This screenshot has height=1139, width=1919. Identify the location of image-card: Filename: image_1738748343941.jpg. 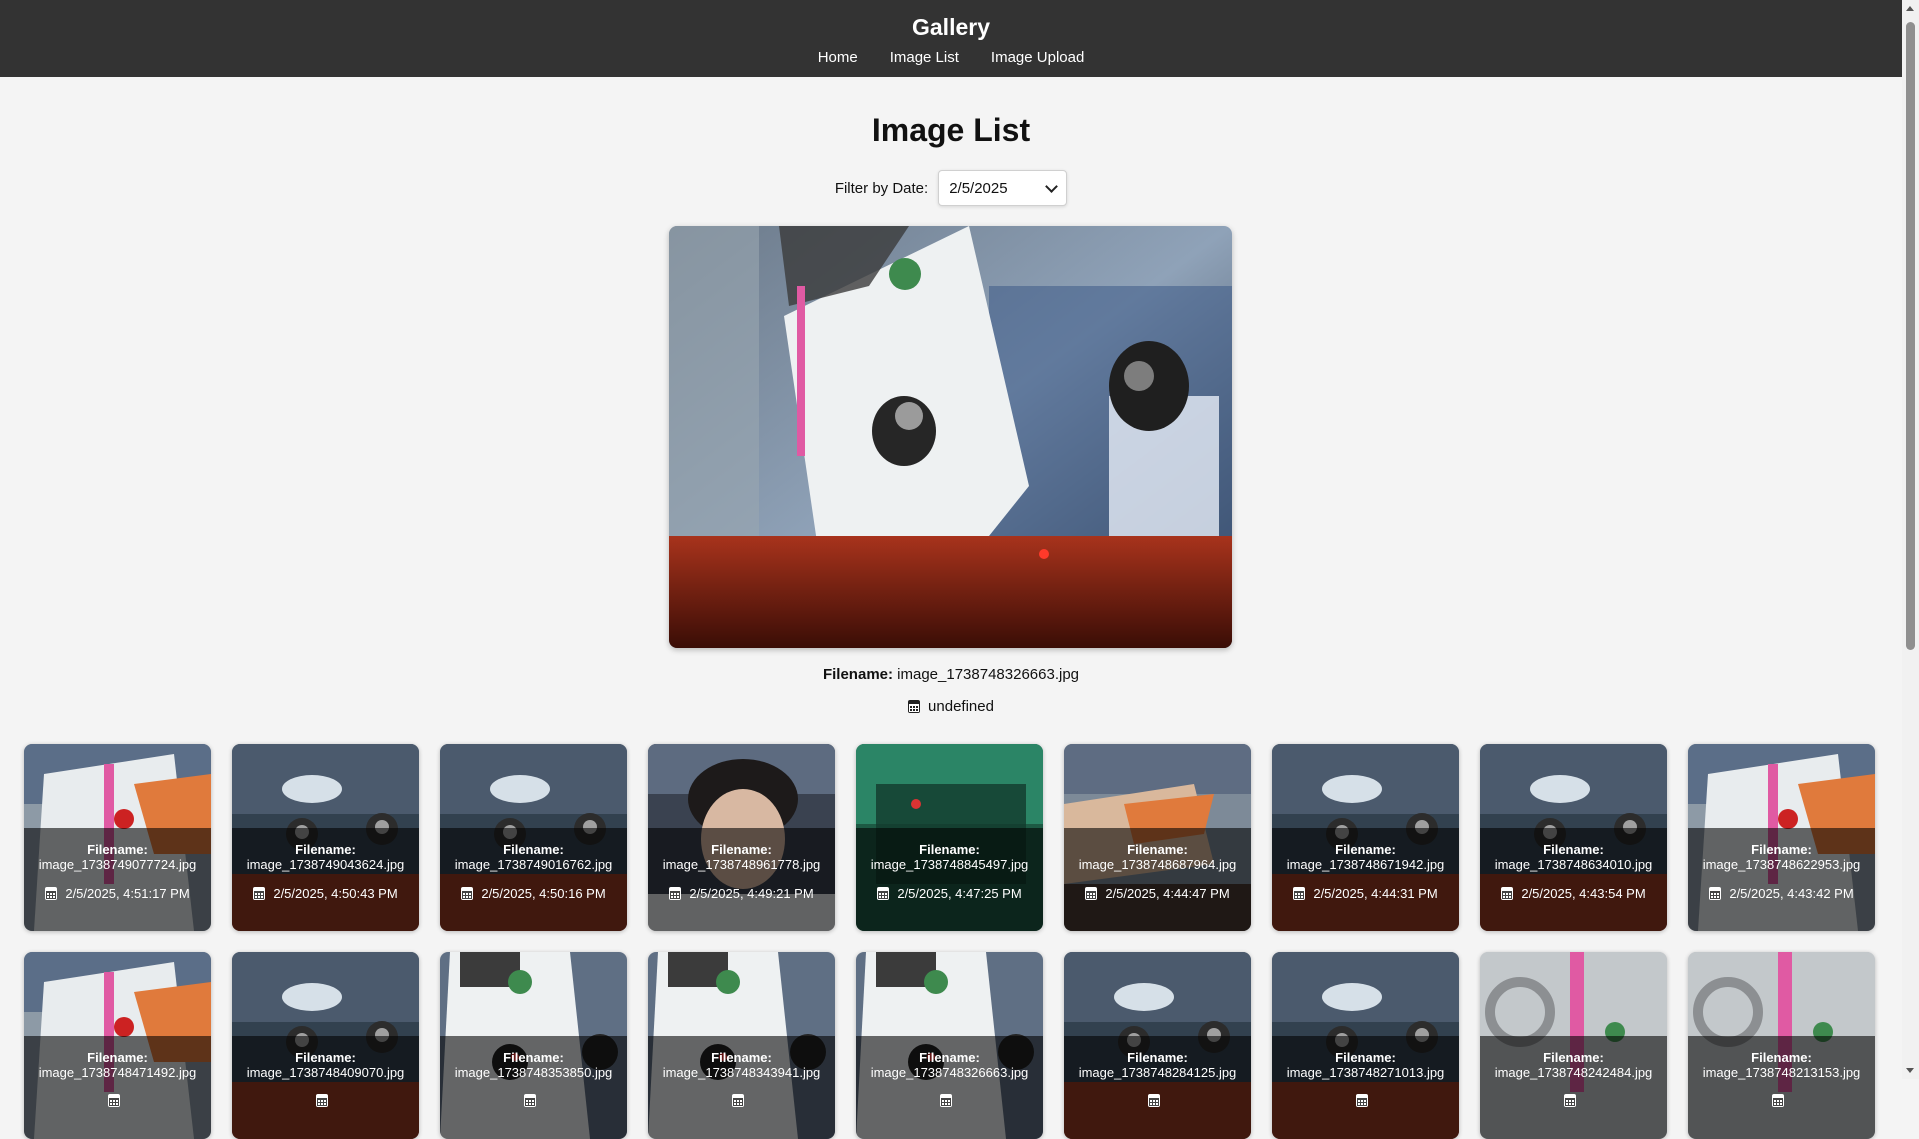
(741, 1045).